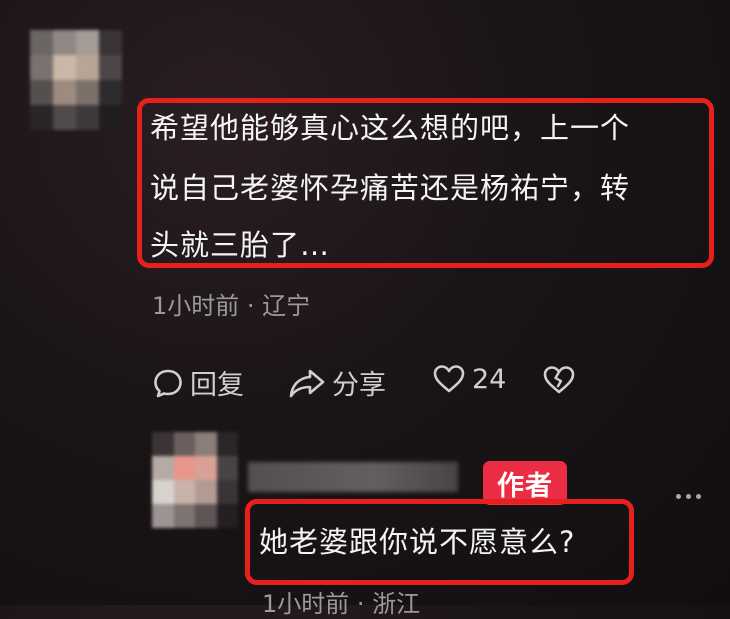 The width and height of the screenshot is (730, 619). What do you see at coordinates (390, 188) in the screenshot?
I see `comment-1-line-2: 说自己老婆怀孕痛苦还是杨祐宁，转` at bounding box center [390, 188].